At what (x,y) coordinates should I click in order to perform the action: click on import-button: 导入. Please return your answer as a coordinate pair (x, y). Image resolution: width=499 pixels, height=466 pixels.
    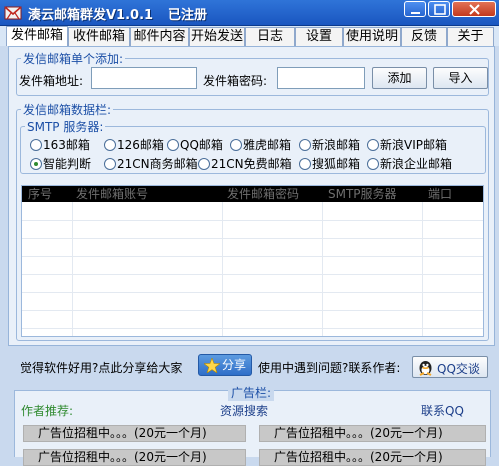
    Looking at the image, I should click on (460, 78).